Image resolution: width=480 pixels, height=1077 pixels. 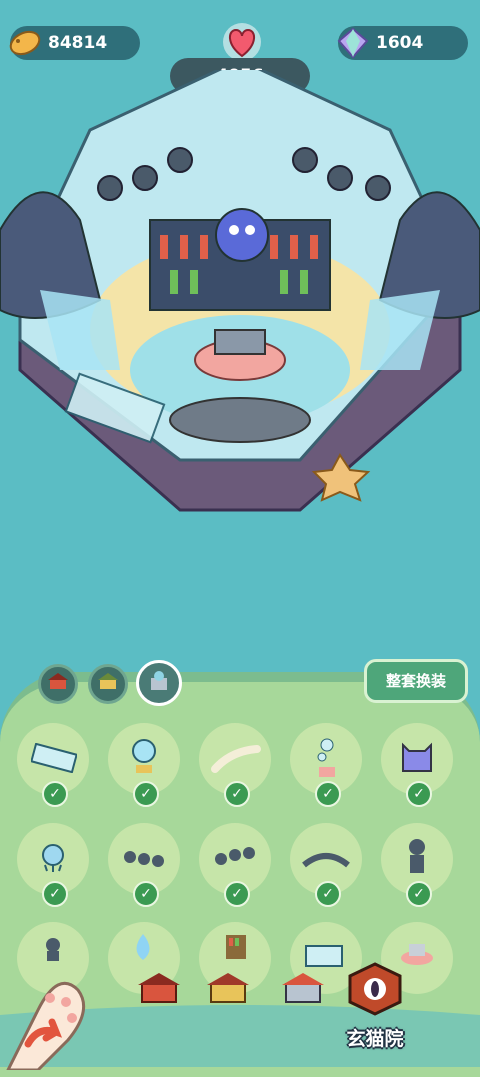 What do you see at coordinates (417, 859) in the screenshot?
I see `cat-statue-icon` at bounding box center [417, 859].